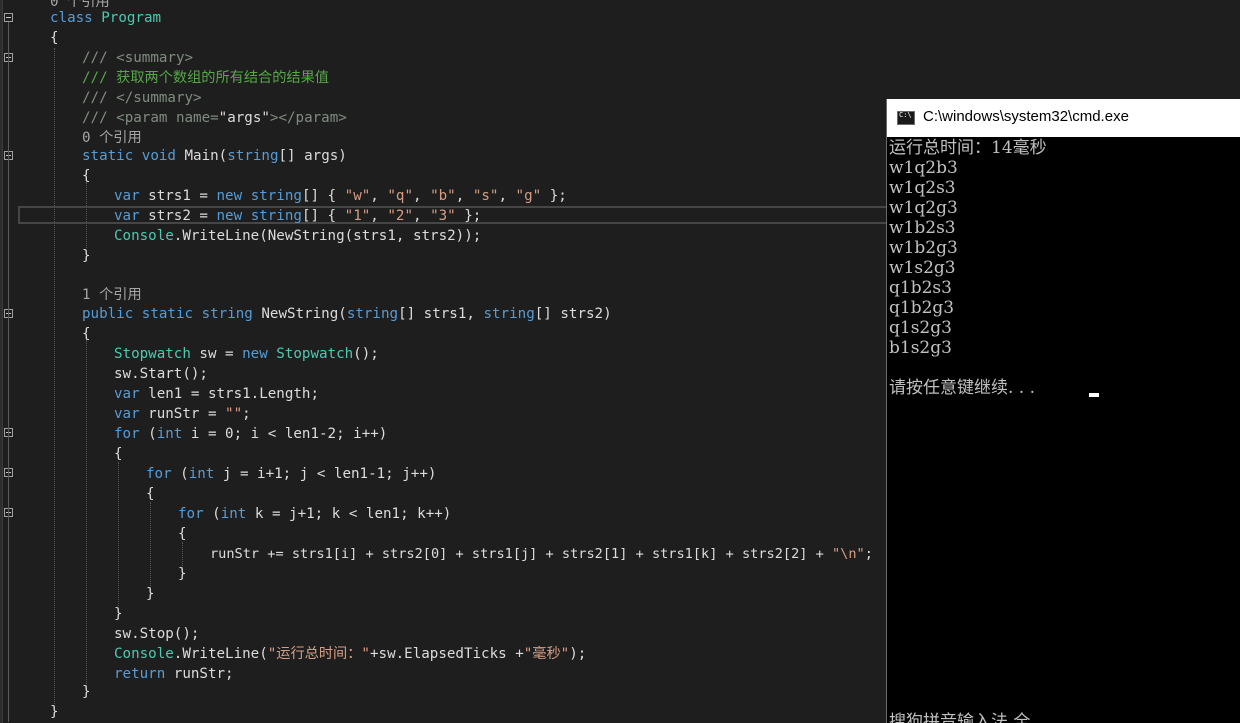  Describe the element at coordinates (968, 148) in the screenshot. I see `console-line: 运行总时间：14毫秒` at that location.